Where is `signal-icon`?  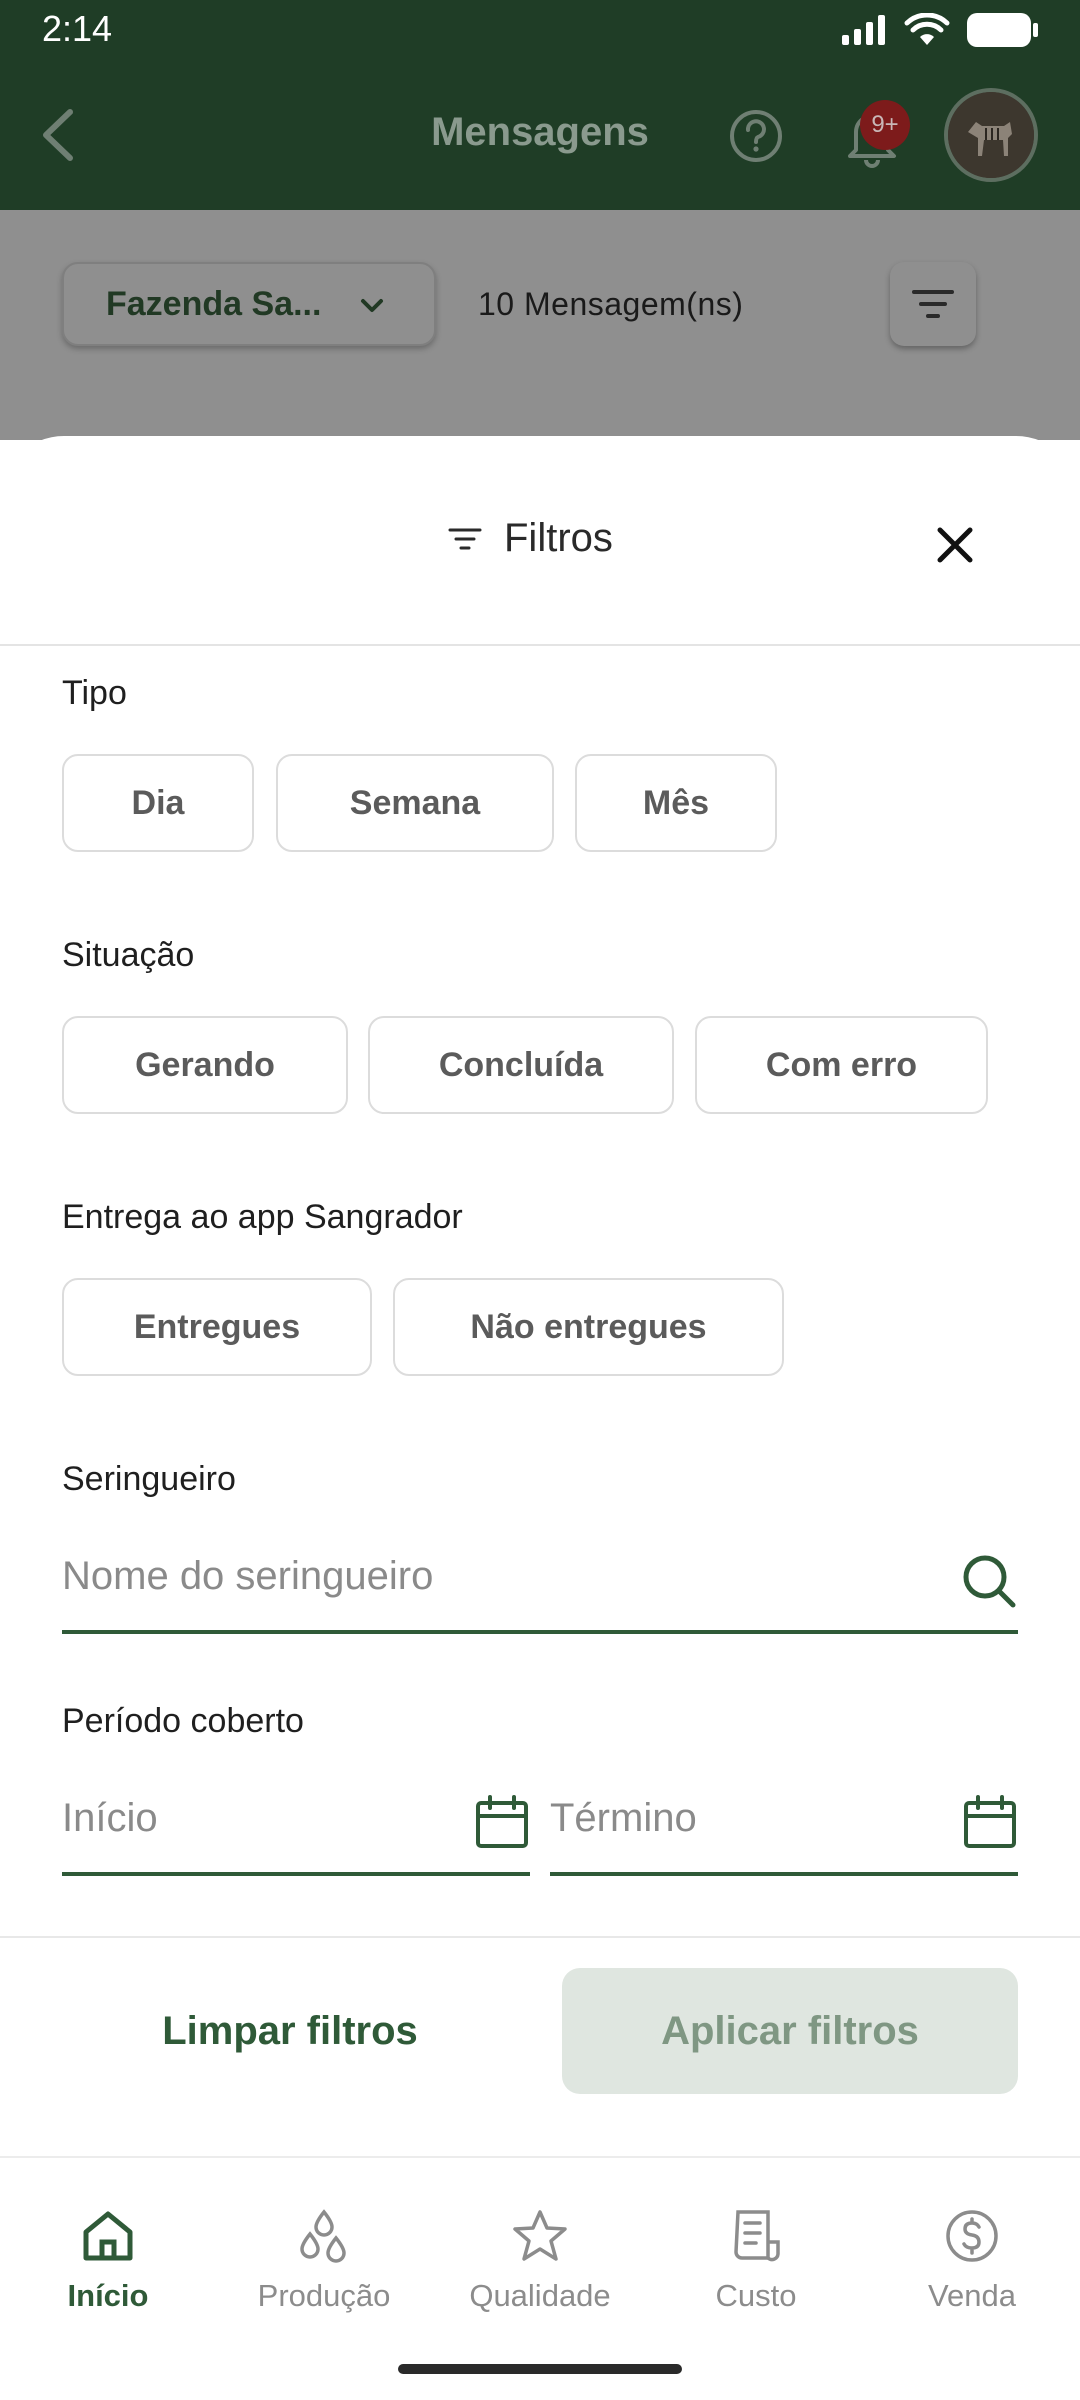
signal-icon is located at coordinates (863, 30).